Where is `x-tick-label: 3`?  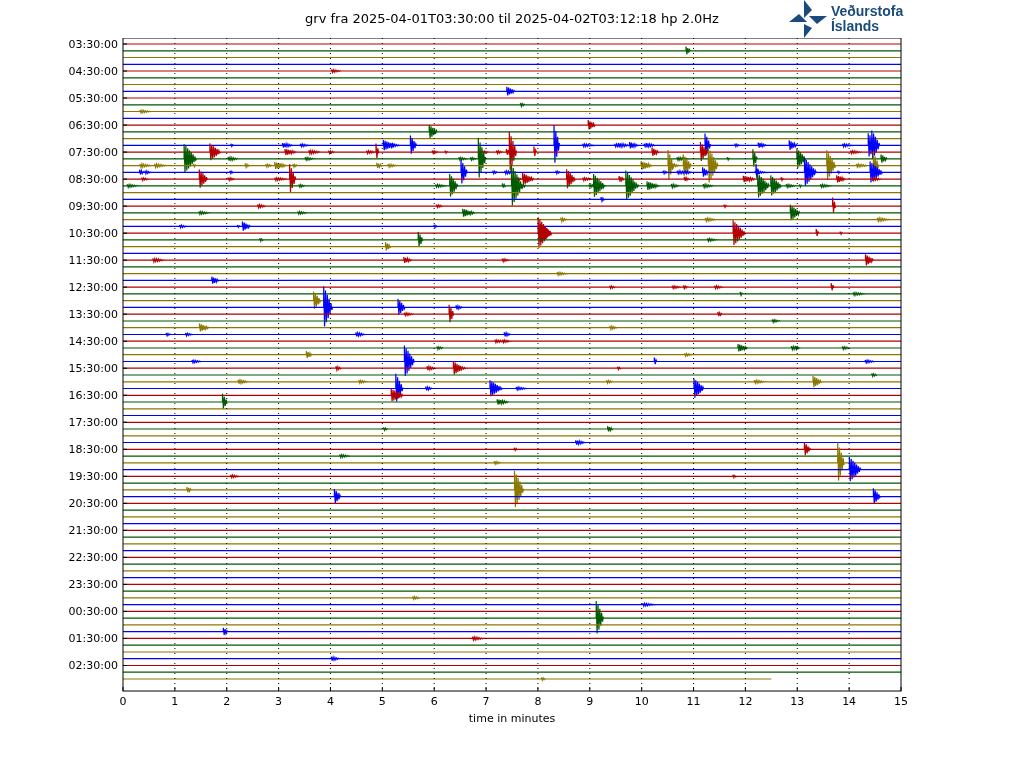 x-tick-label: 3 is located at coordinates (279, 701).